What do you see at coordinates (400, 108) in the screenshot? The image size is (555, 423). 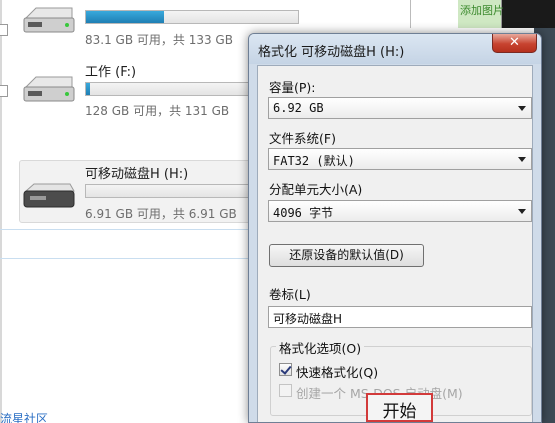 I see `capacity-select: 6.92 GB` at bounding box center [400, 108].